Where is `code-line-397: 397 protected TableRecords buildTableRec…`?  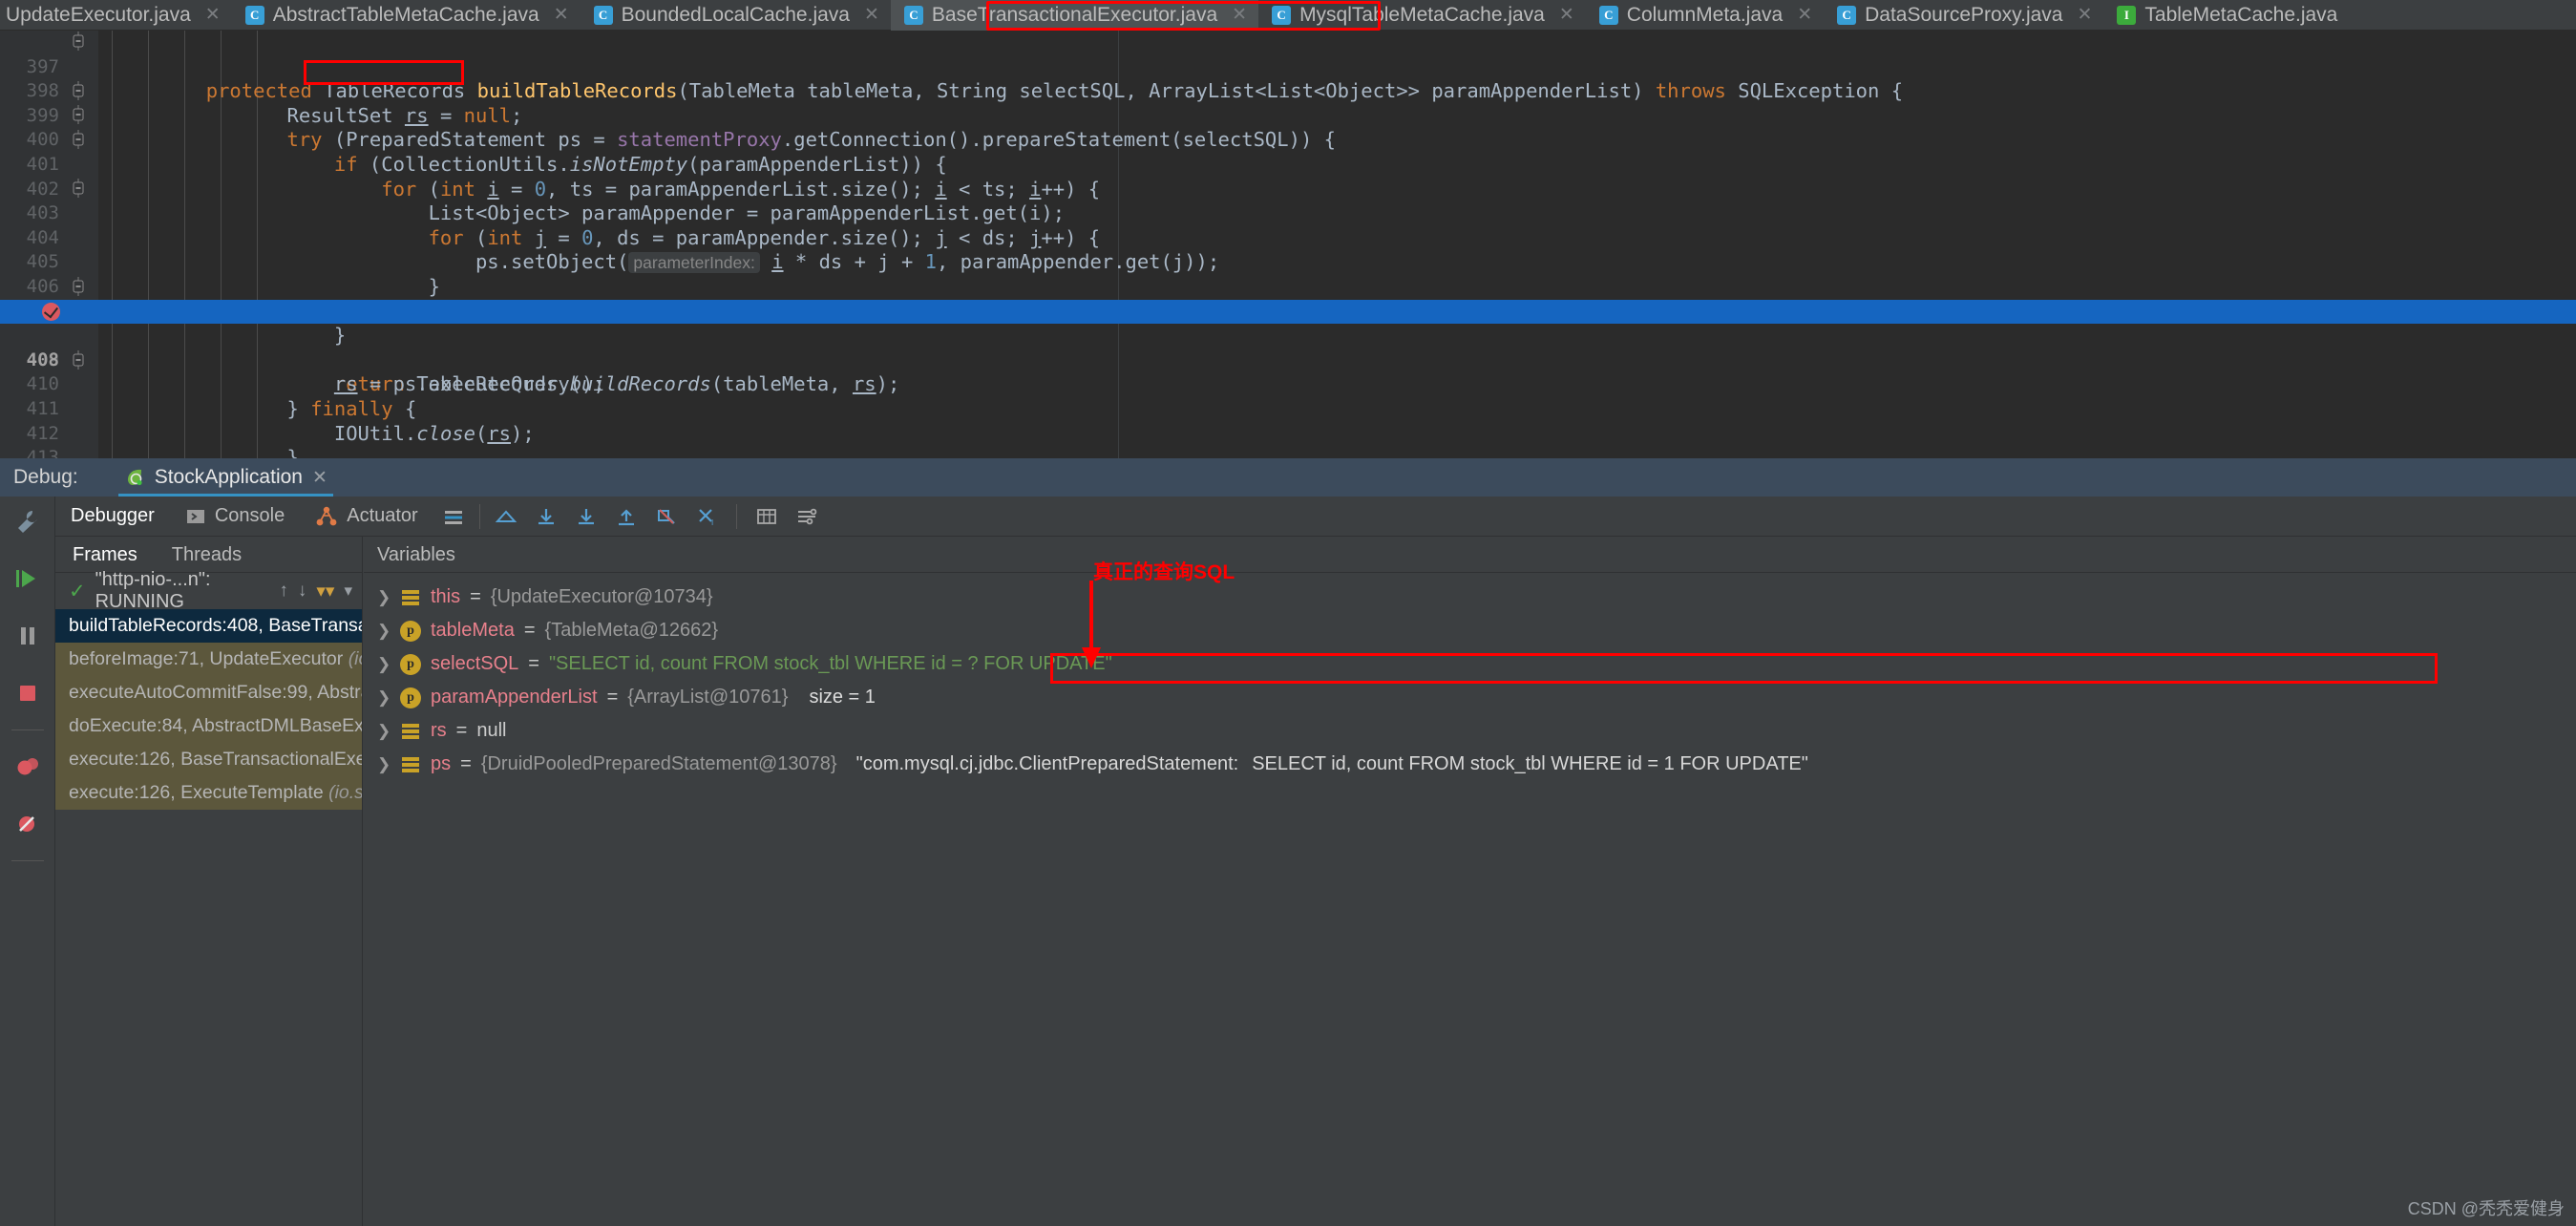
code-line-397: 397 protected TableRecords buildTableRec… is located at coordinates (1301, 67).